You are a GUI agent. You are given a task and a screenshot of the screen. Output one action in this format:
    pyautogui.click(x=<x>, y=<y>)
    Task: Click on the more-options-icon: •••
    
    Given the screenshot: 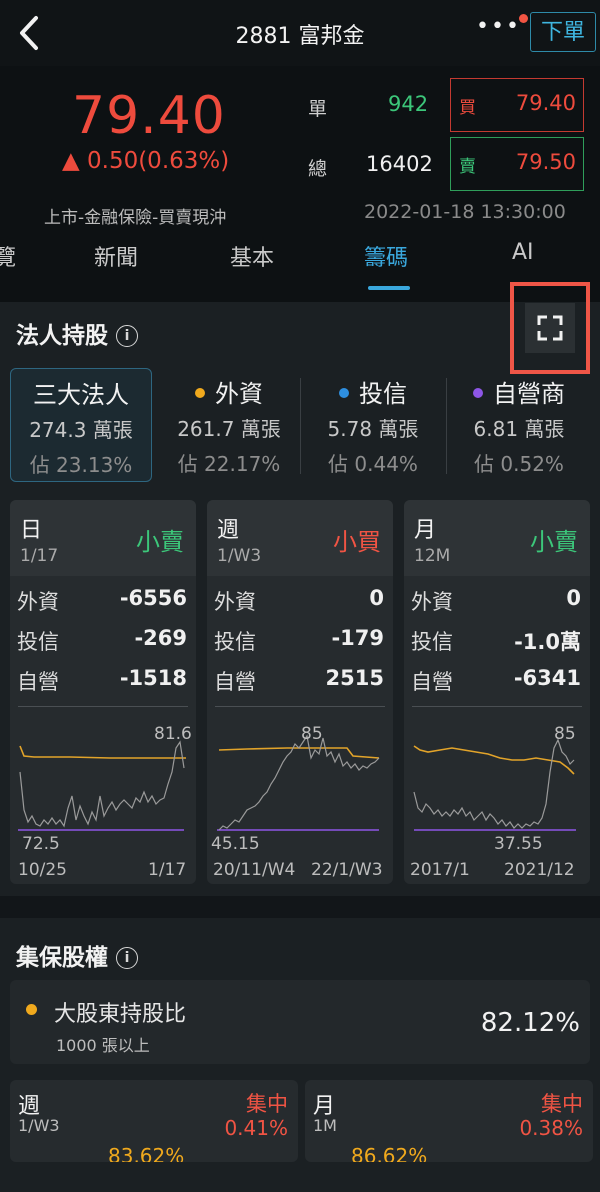 What is the action you would take?
    pyautogui.click(x=498, y=26)
    